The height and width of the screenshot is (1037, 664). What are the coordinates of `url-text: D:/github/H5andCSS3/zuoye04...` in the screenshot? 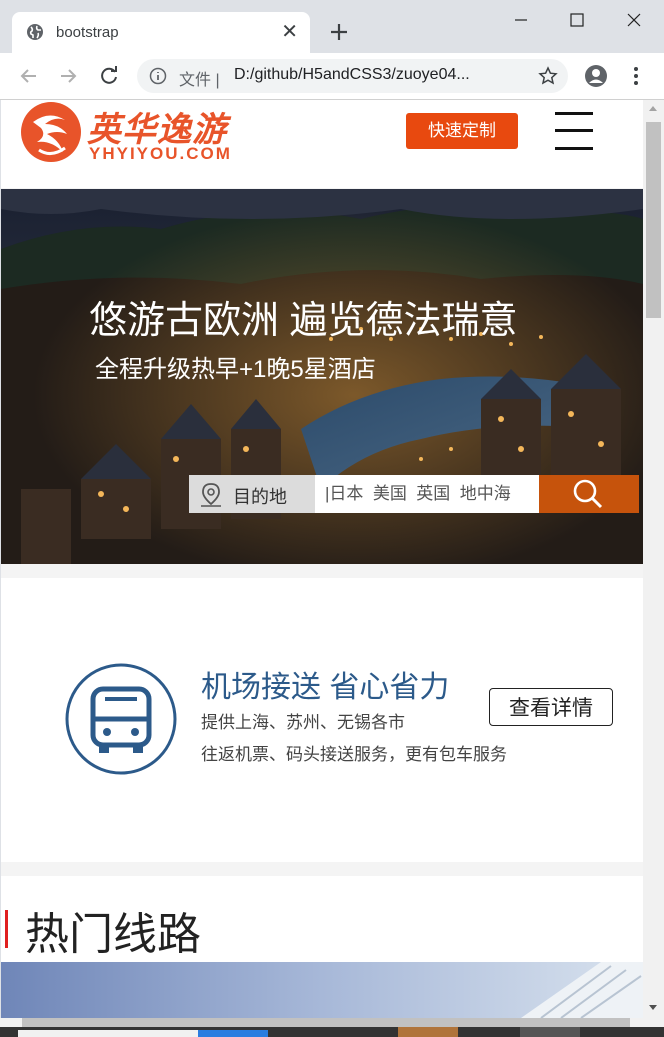 It's located at (352, 75).